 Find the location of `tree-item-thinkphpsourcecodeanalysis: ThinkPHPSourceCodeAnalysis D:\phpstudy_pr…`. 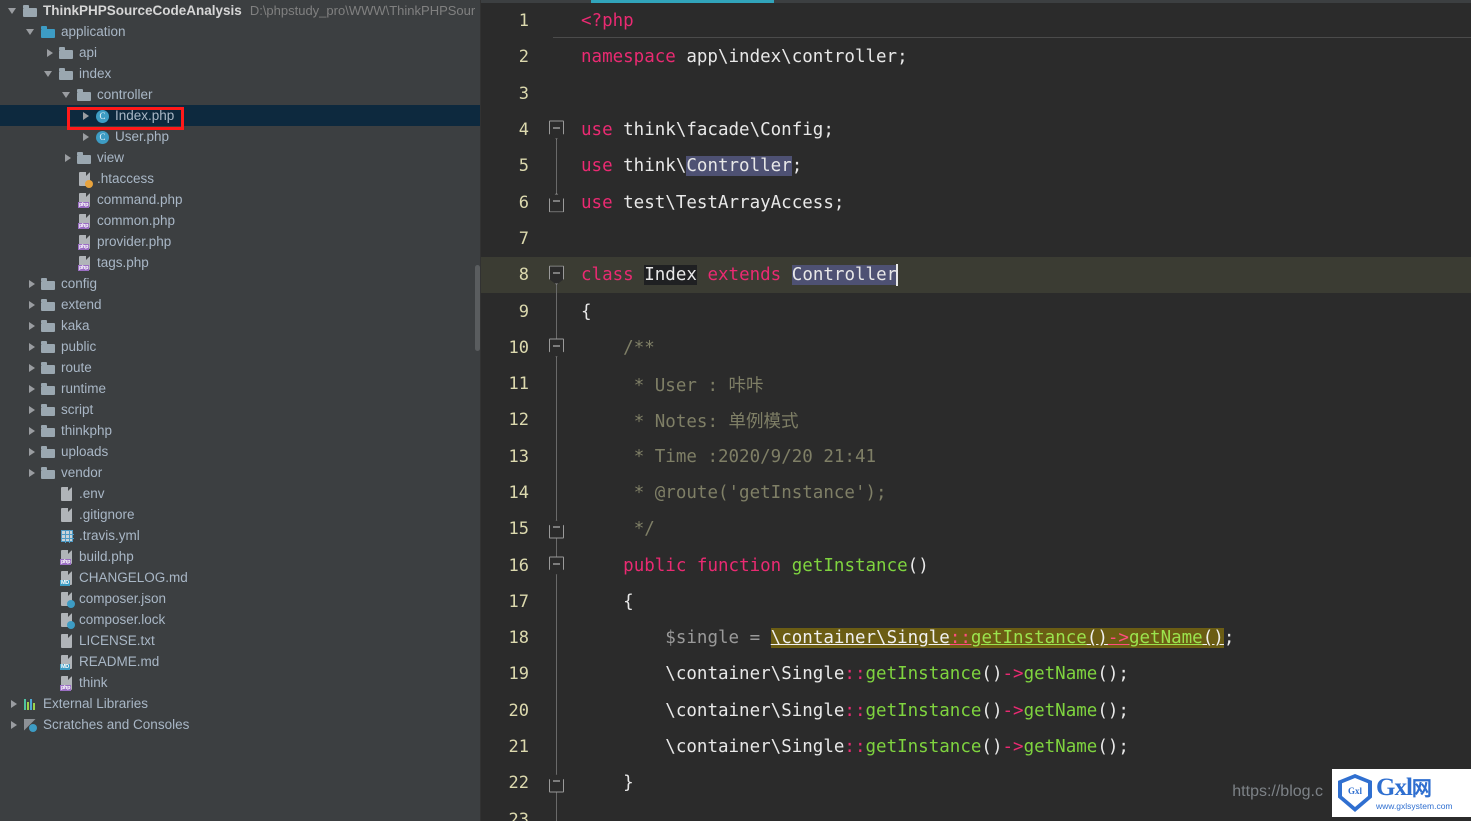

tree-item-thinkphpsourcecodeanalysis: ThinkPHPSourceCodeAnalysis D:\phpstudy_pr… is located at coordinates (240, 10).